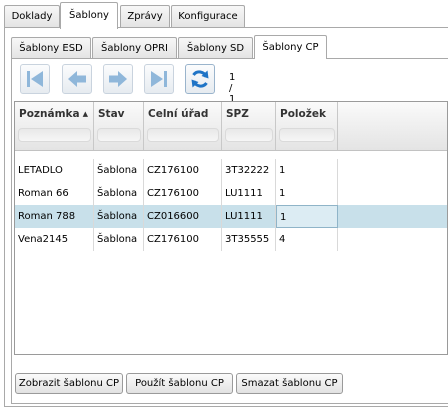 The height and width of the screenshot is (407, 448). I want to click on prev-page-button, so click(77, 79).